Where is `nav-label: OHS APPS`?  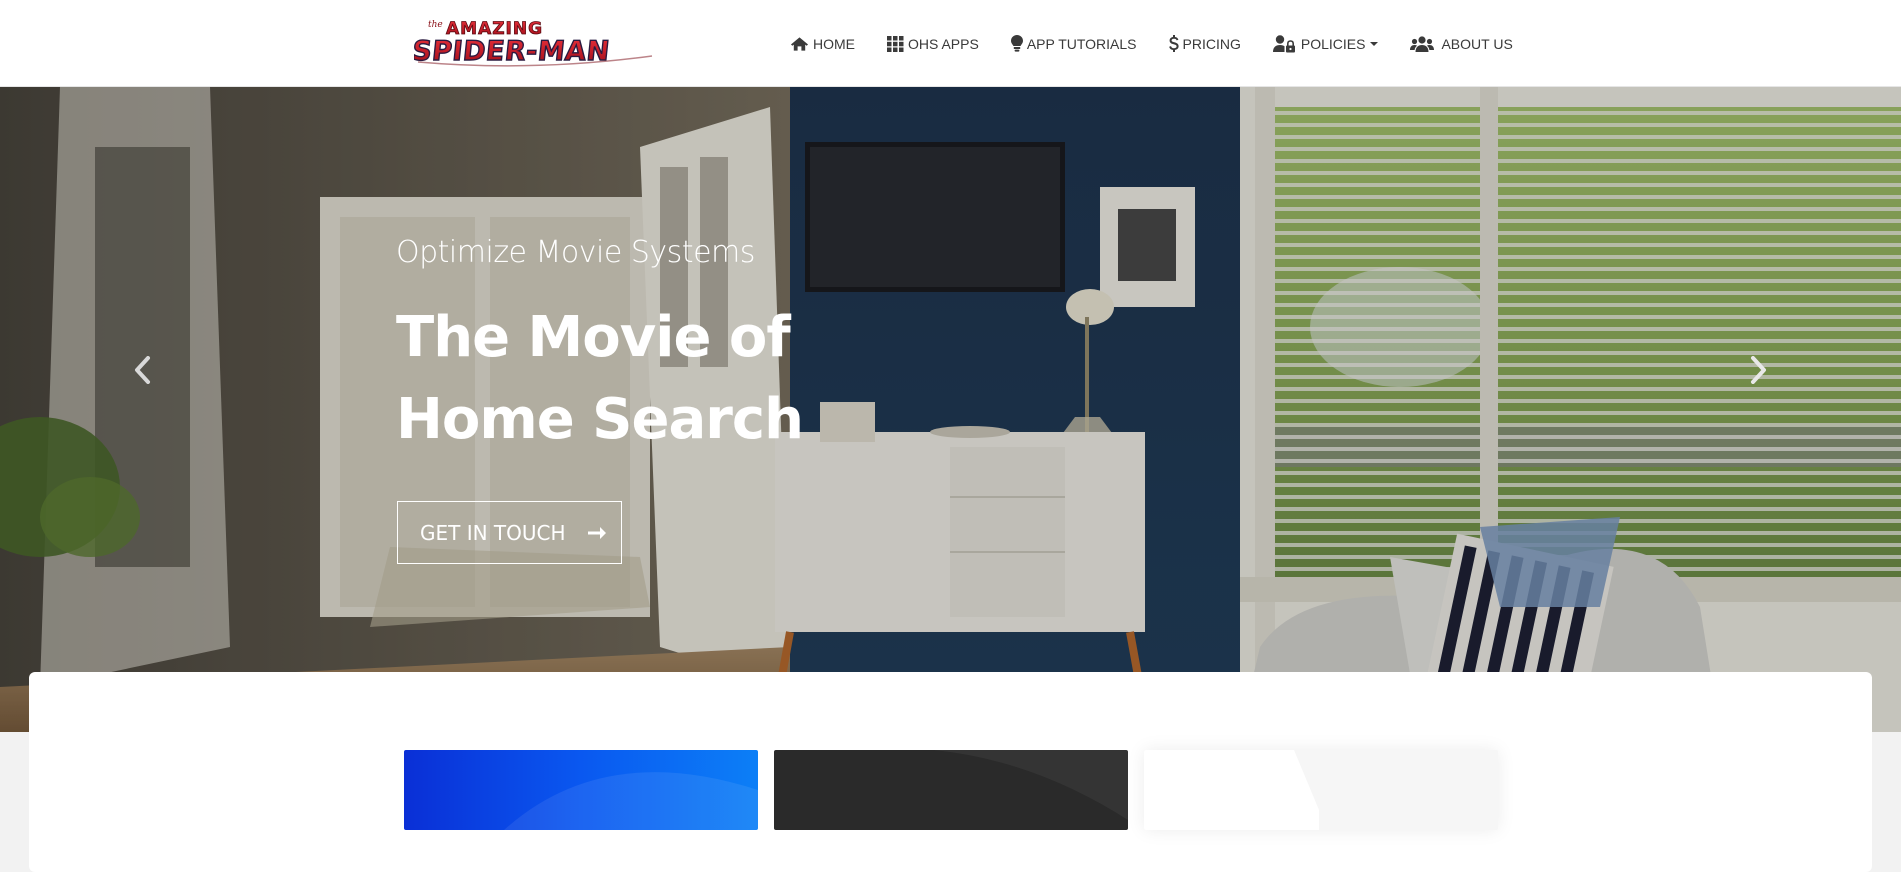 nav-label: OHS APPS is located at coordinates (943, 43).